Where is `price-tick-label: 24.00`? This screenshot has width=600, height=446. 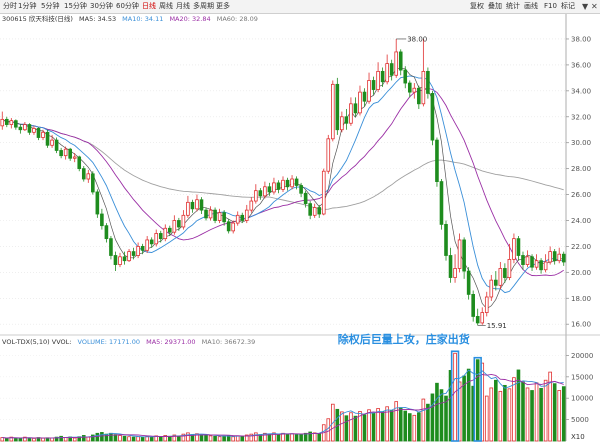
price-tick-label: 24.00 is located at coordinates (581, 221).